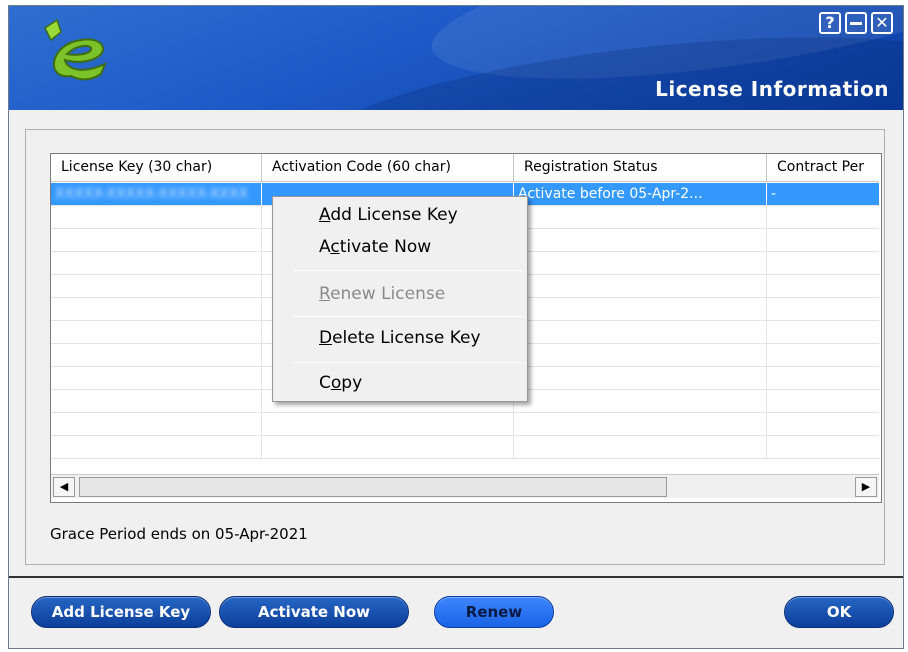  I want to click on activate-now-button: Activate Now, so click(314, 612).